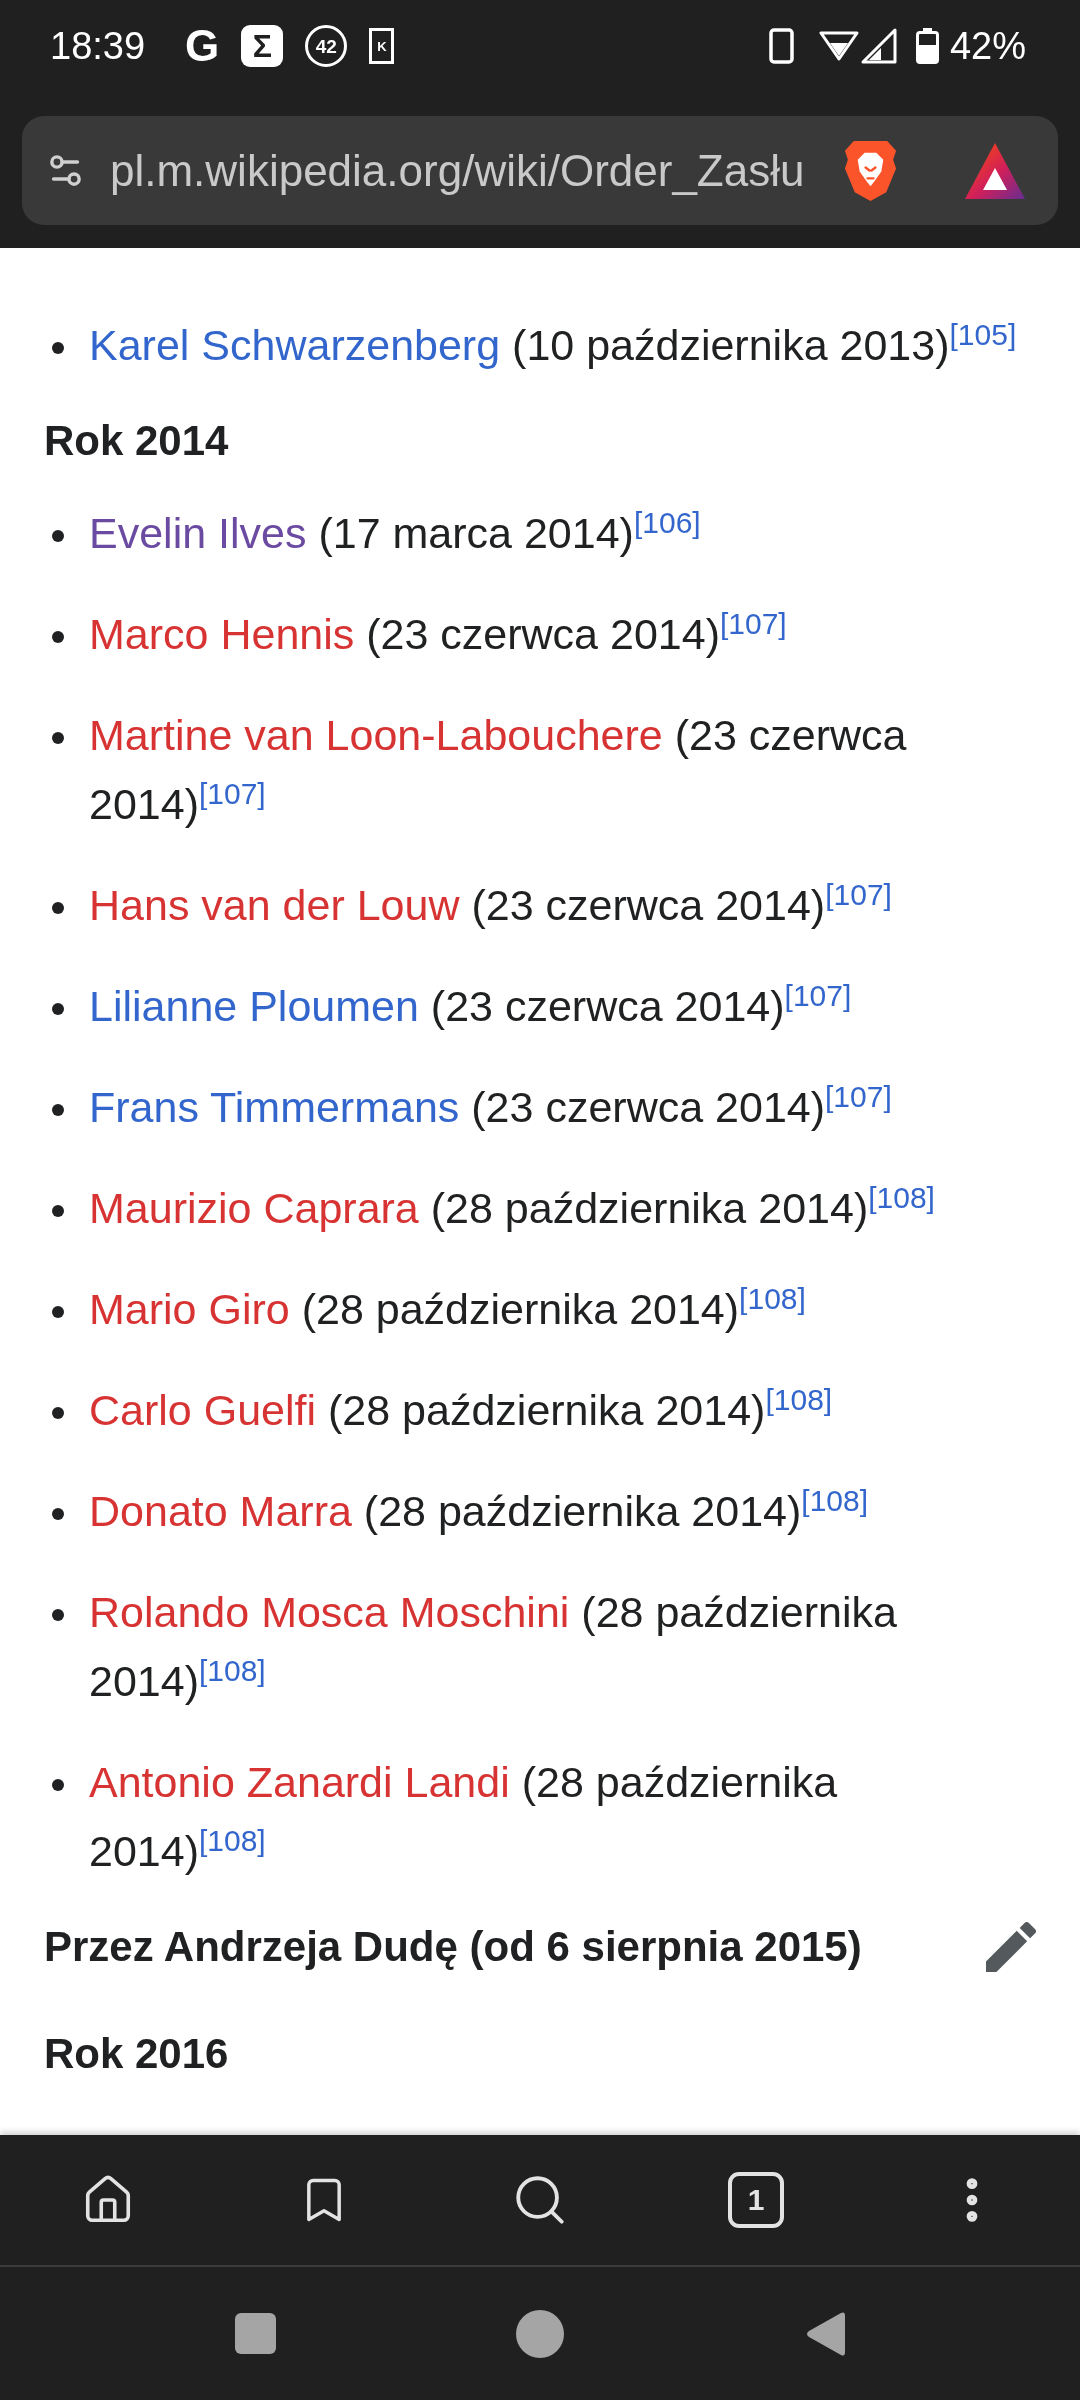 This screenshot has width=1080, height=2400. What do you see at coordinates (329, 1612) in the screenshot?
I see `name-link: Rolando Mosca Moschini` at bounding box center [329, 1612].